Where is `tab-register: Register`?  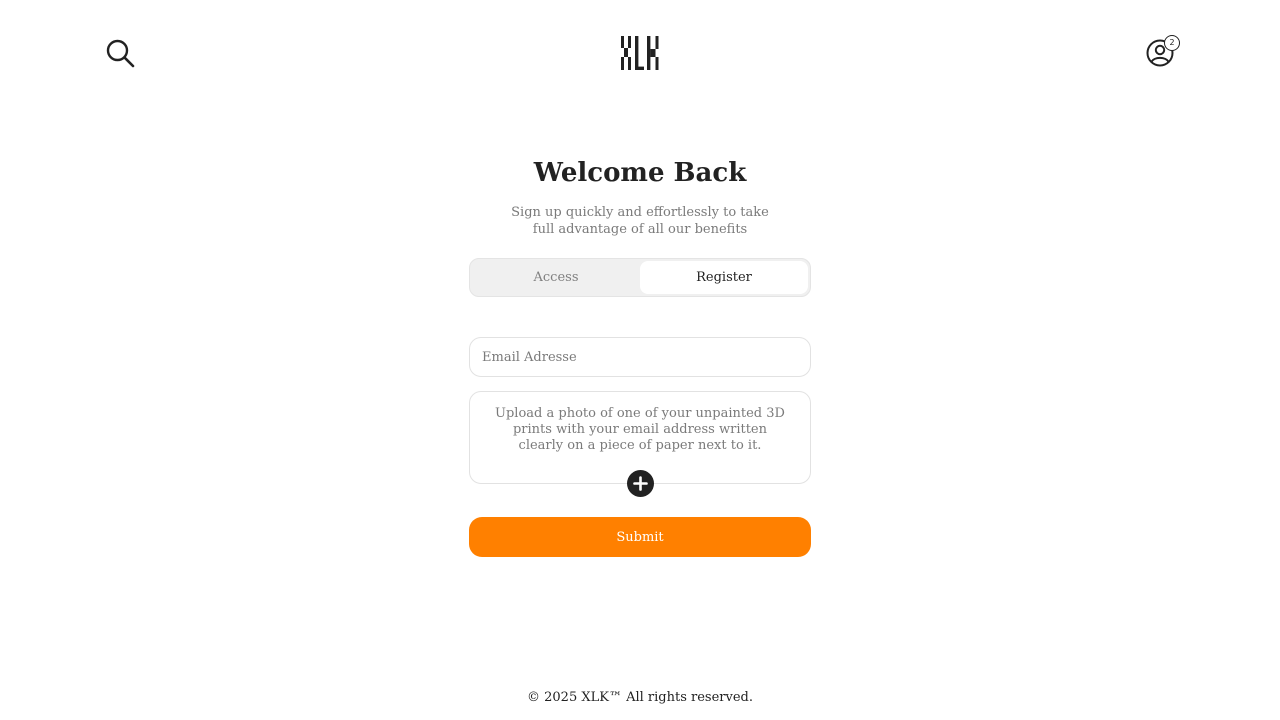
tab-register: Register is located at coordinates (724, 277).